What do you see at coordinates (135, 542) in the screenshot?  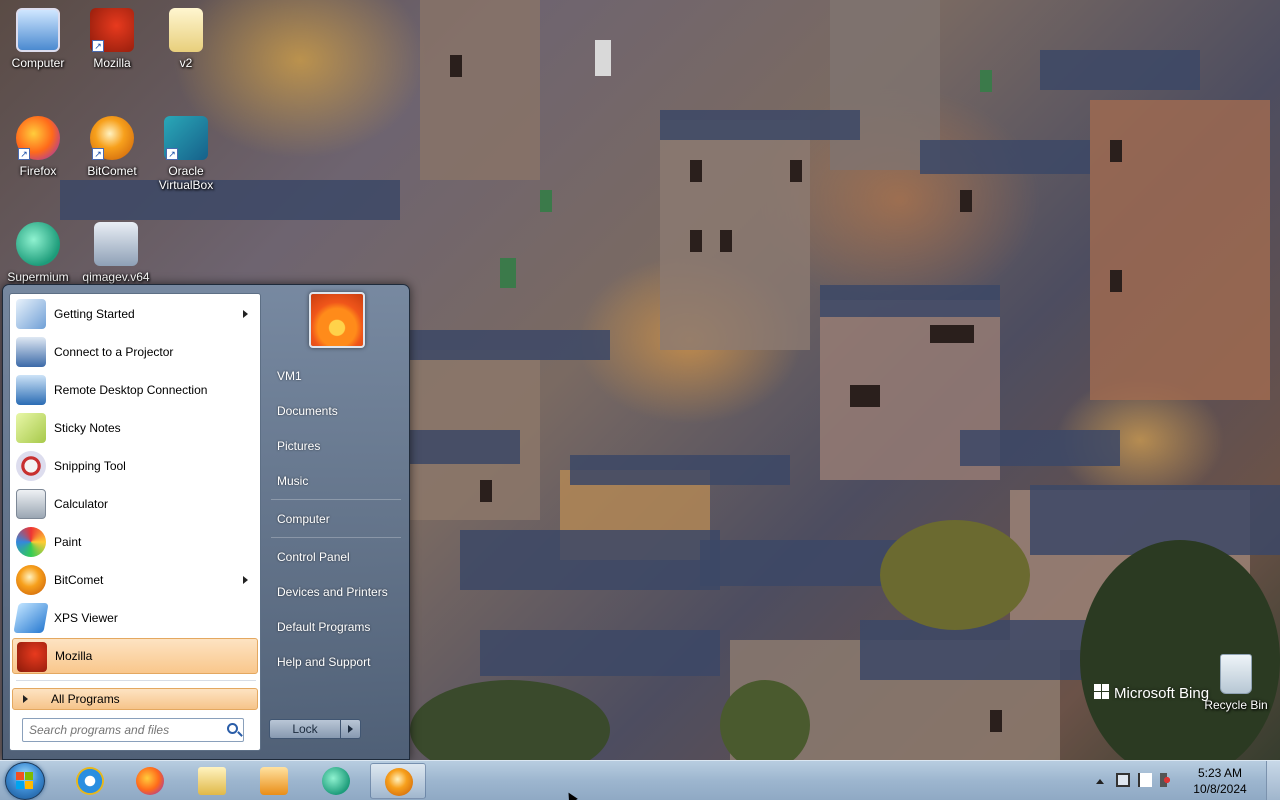 I see `program-paint: Paint` at bounding box center [135, 542].